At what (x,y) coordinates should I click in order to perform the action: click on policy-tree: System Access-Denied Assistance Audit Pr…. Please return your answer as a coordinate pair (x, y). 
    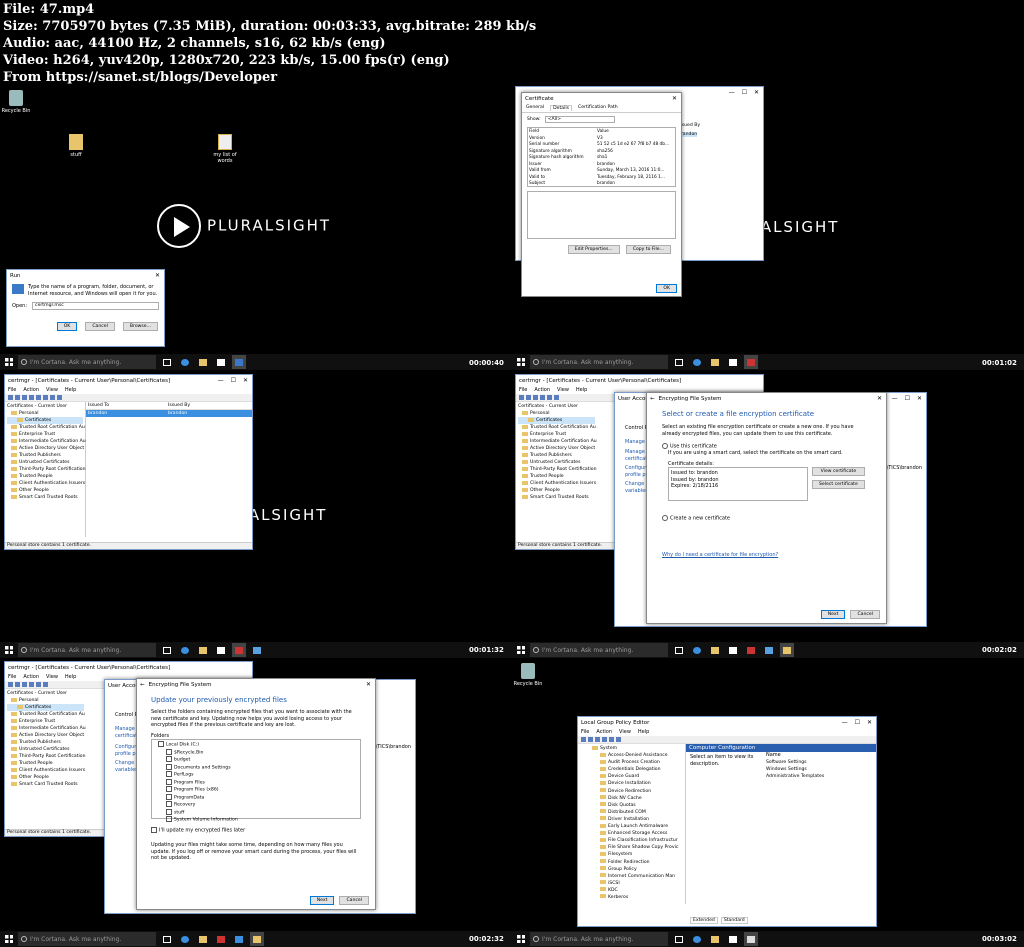
    Looking at the image, I should click on (632, 824).